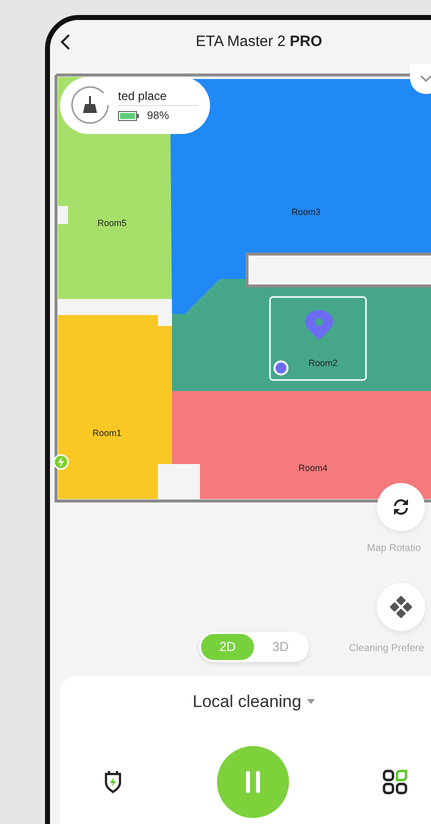  What do you see at coordinates (253, 781) in the screenshot?
I see `pause-icon` at bounding box center [253, 781].